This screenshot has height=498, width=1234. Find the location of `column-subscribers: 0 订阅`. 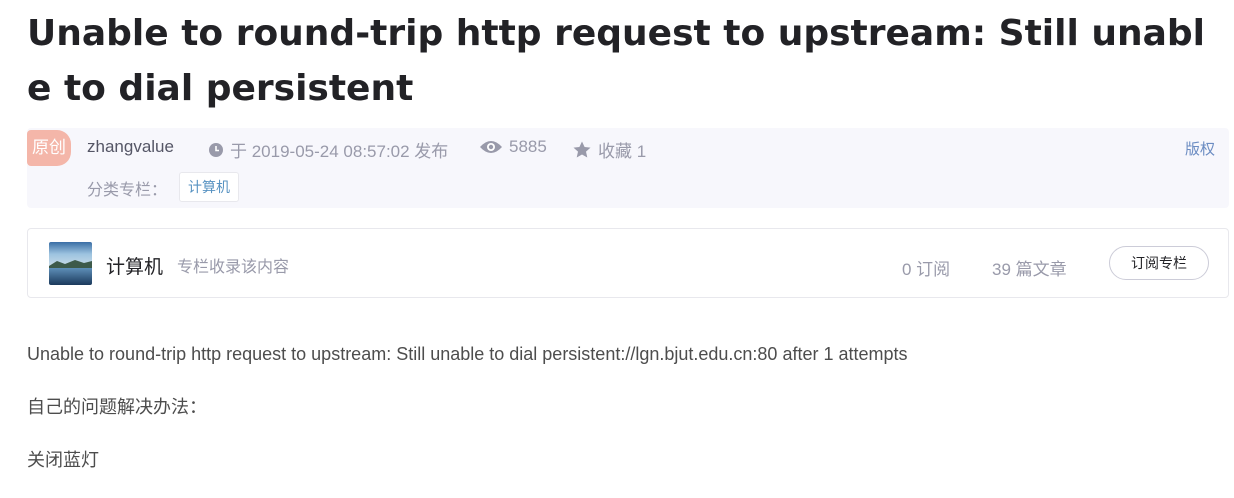

column-subscribers: 0 订阅 is located at coordinates (926, 269).